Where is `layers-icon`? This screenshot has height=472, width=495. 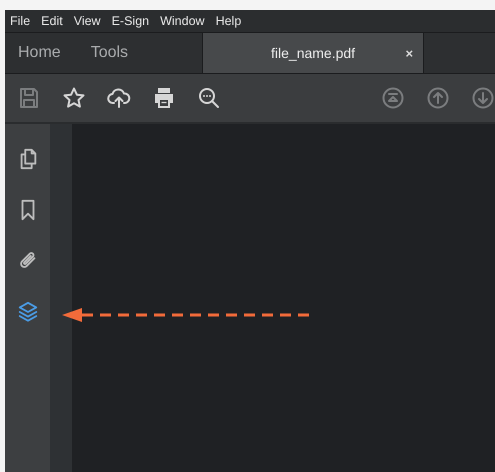
layers-icon is located at coordinates (27, 312).